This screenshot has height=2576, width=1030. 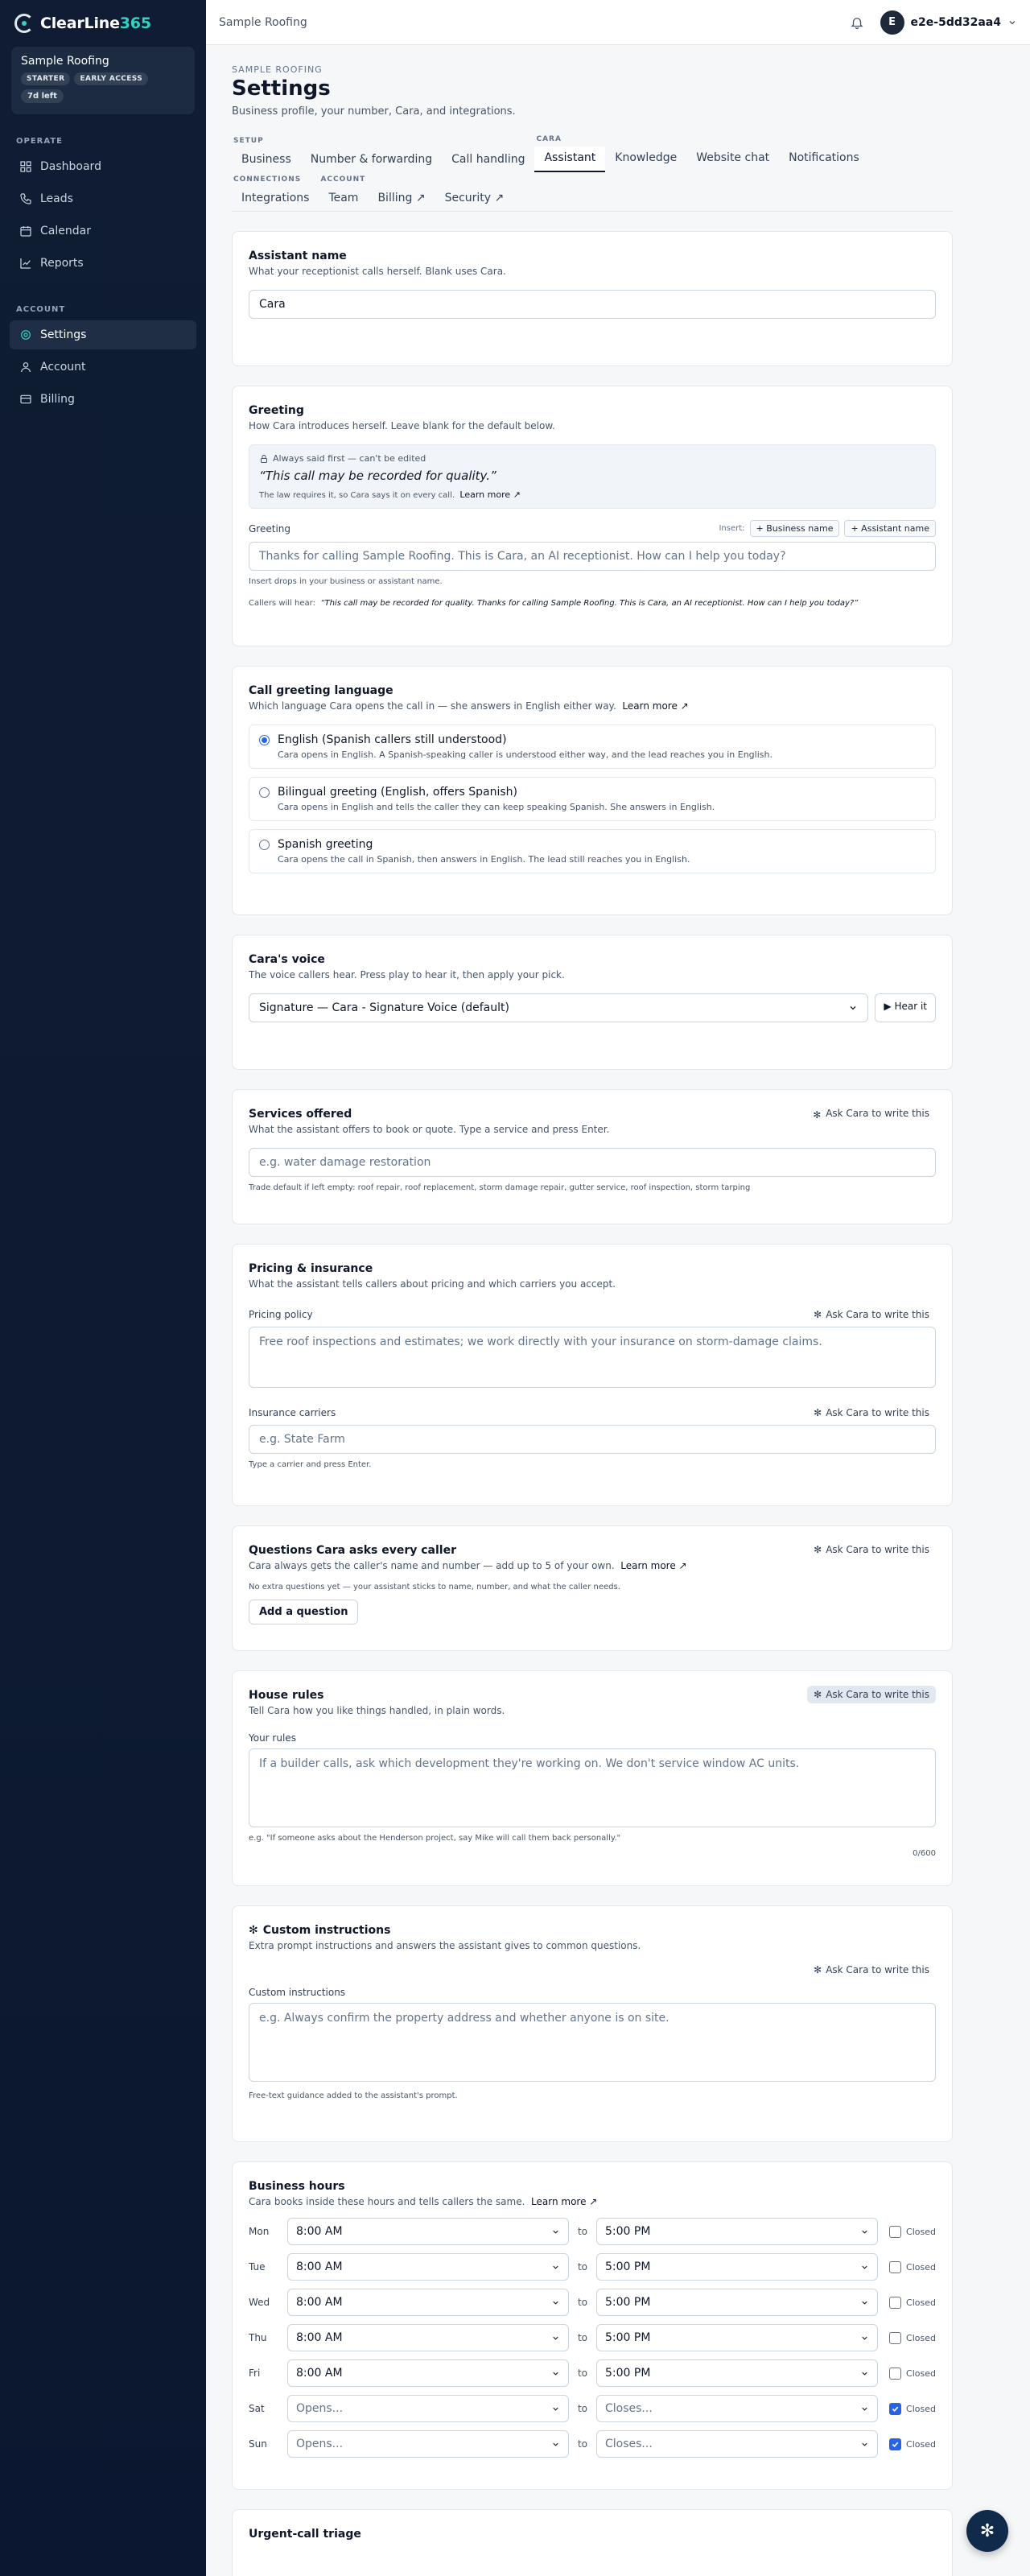 What do you see at coordinates (70, 166) in the screenshot?
I see `nav-label: Dashboard` at bounding box center [70, 166].